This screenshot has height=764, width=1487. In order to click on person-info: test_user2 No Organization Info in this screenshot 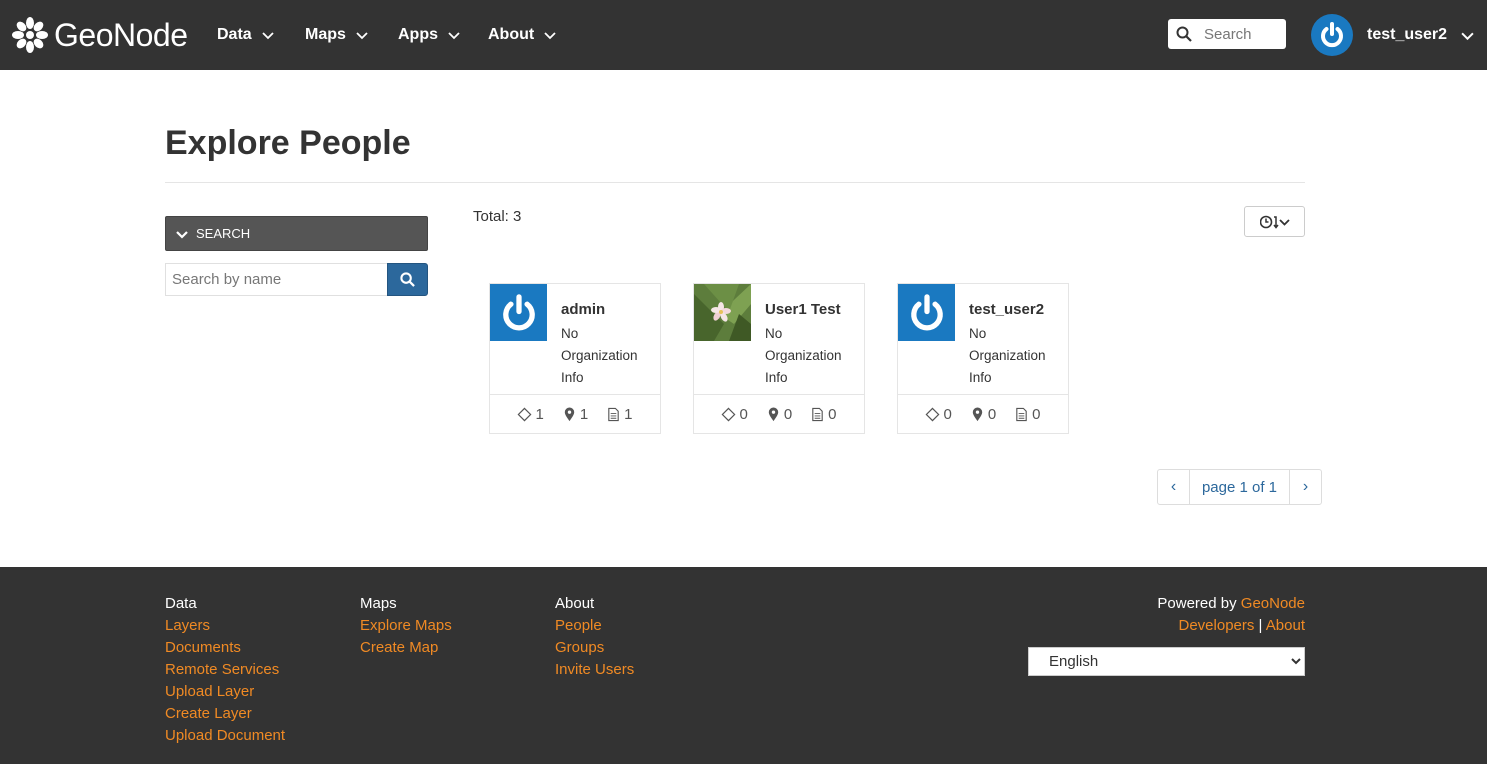, I will do `click(1017, 345)`.